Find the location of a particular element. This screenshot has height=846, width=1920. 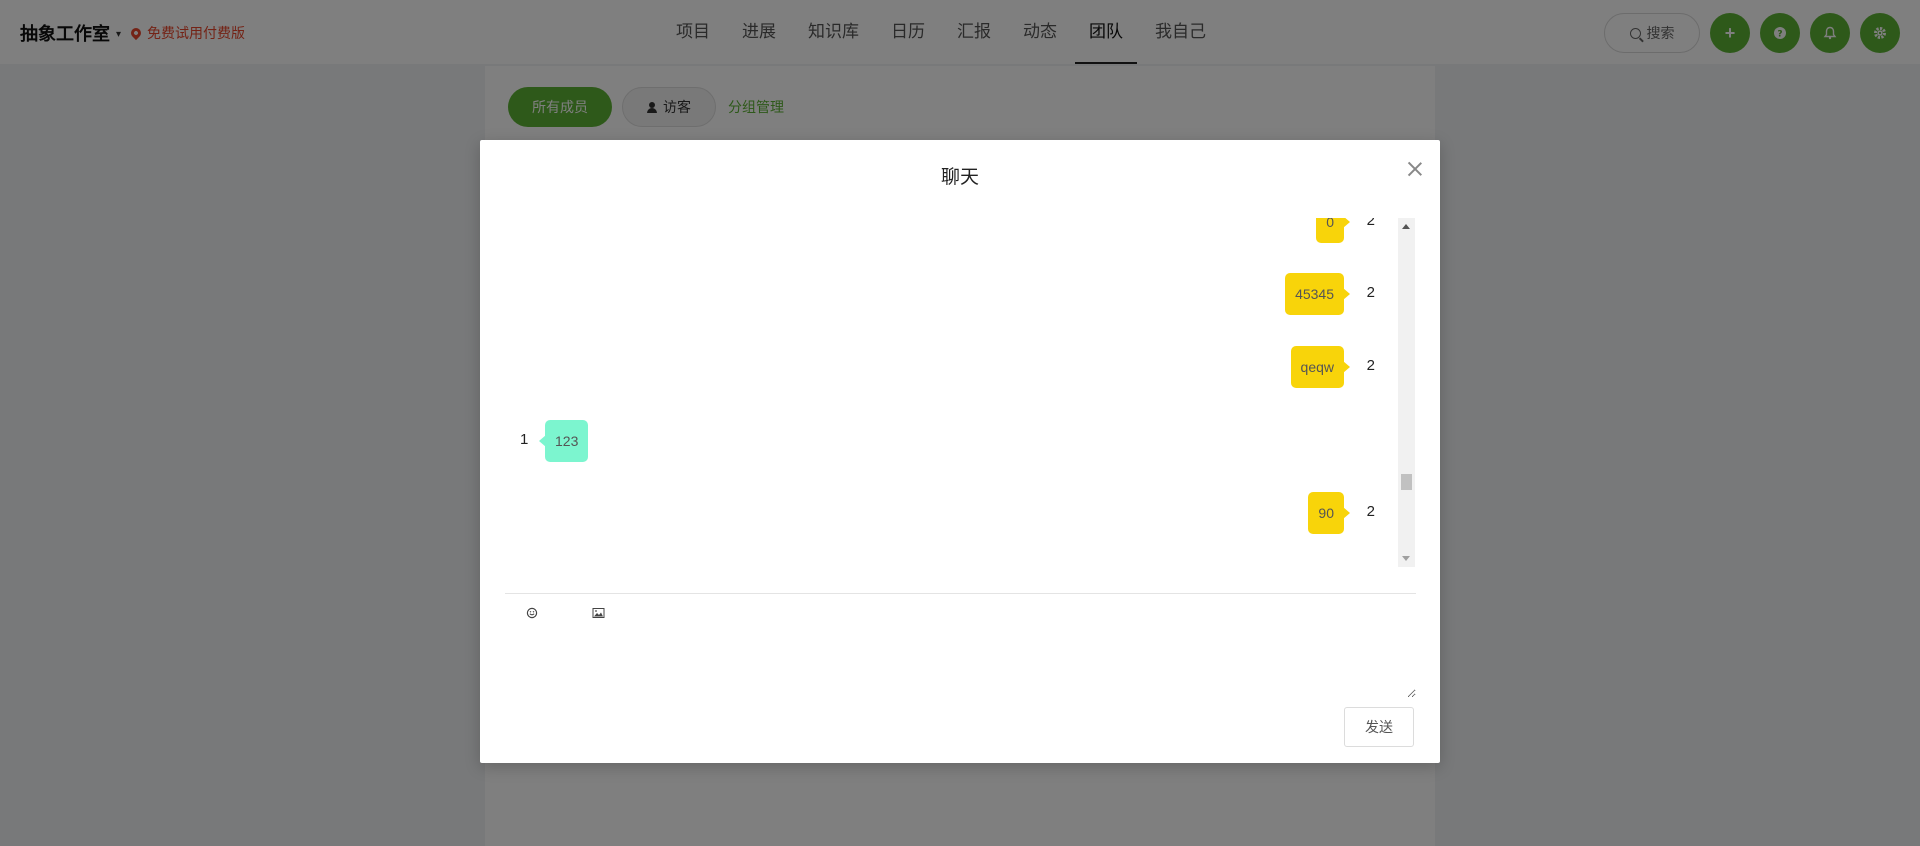

emoji-button is located at coordinates (532, 613).